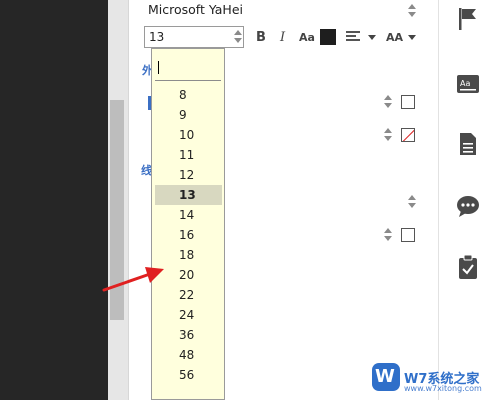 Image resolution: width=500 pixels, height=400 pixels. I want to click on font-size-option: 48, so click(188, 355).